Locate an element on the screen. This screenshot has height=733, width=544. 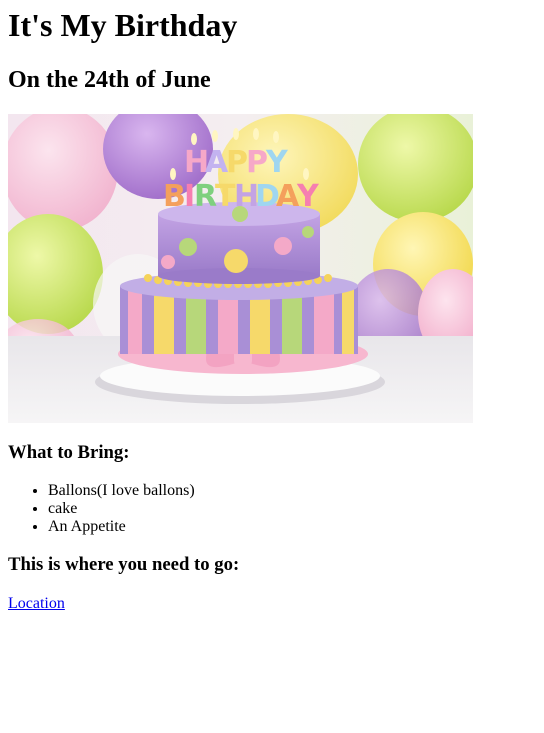
list-item: An Appetite is located at coordinates (292, 527).